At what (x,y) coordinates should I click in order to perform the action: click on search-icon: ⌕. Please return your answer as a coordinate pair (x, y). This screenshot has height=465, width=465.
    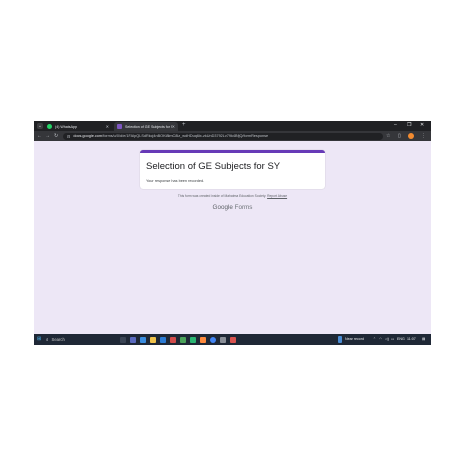
    Looking at the image, I should click on (47, 339).